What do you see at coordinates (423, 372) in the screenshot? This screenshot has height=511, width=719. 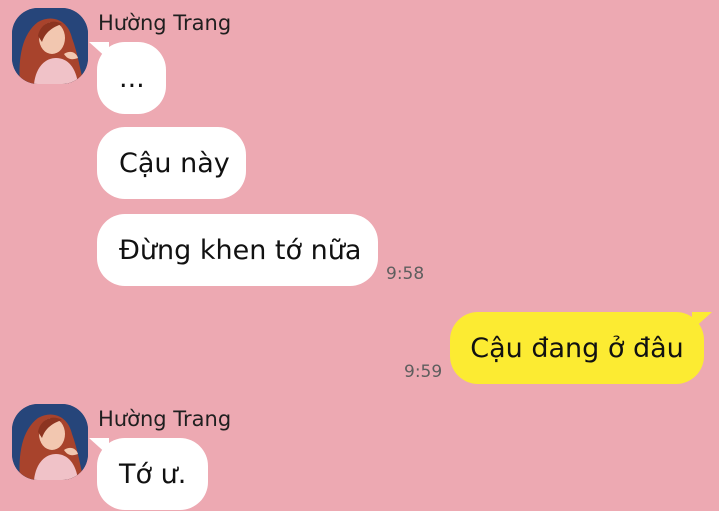 I see `message-timestamp: 9:59` at bounding box center [423, 372].